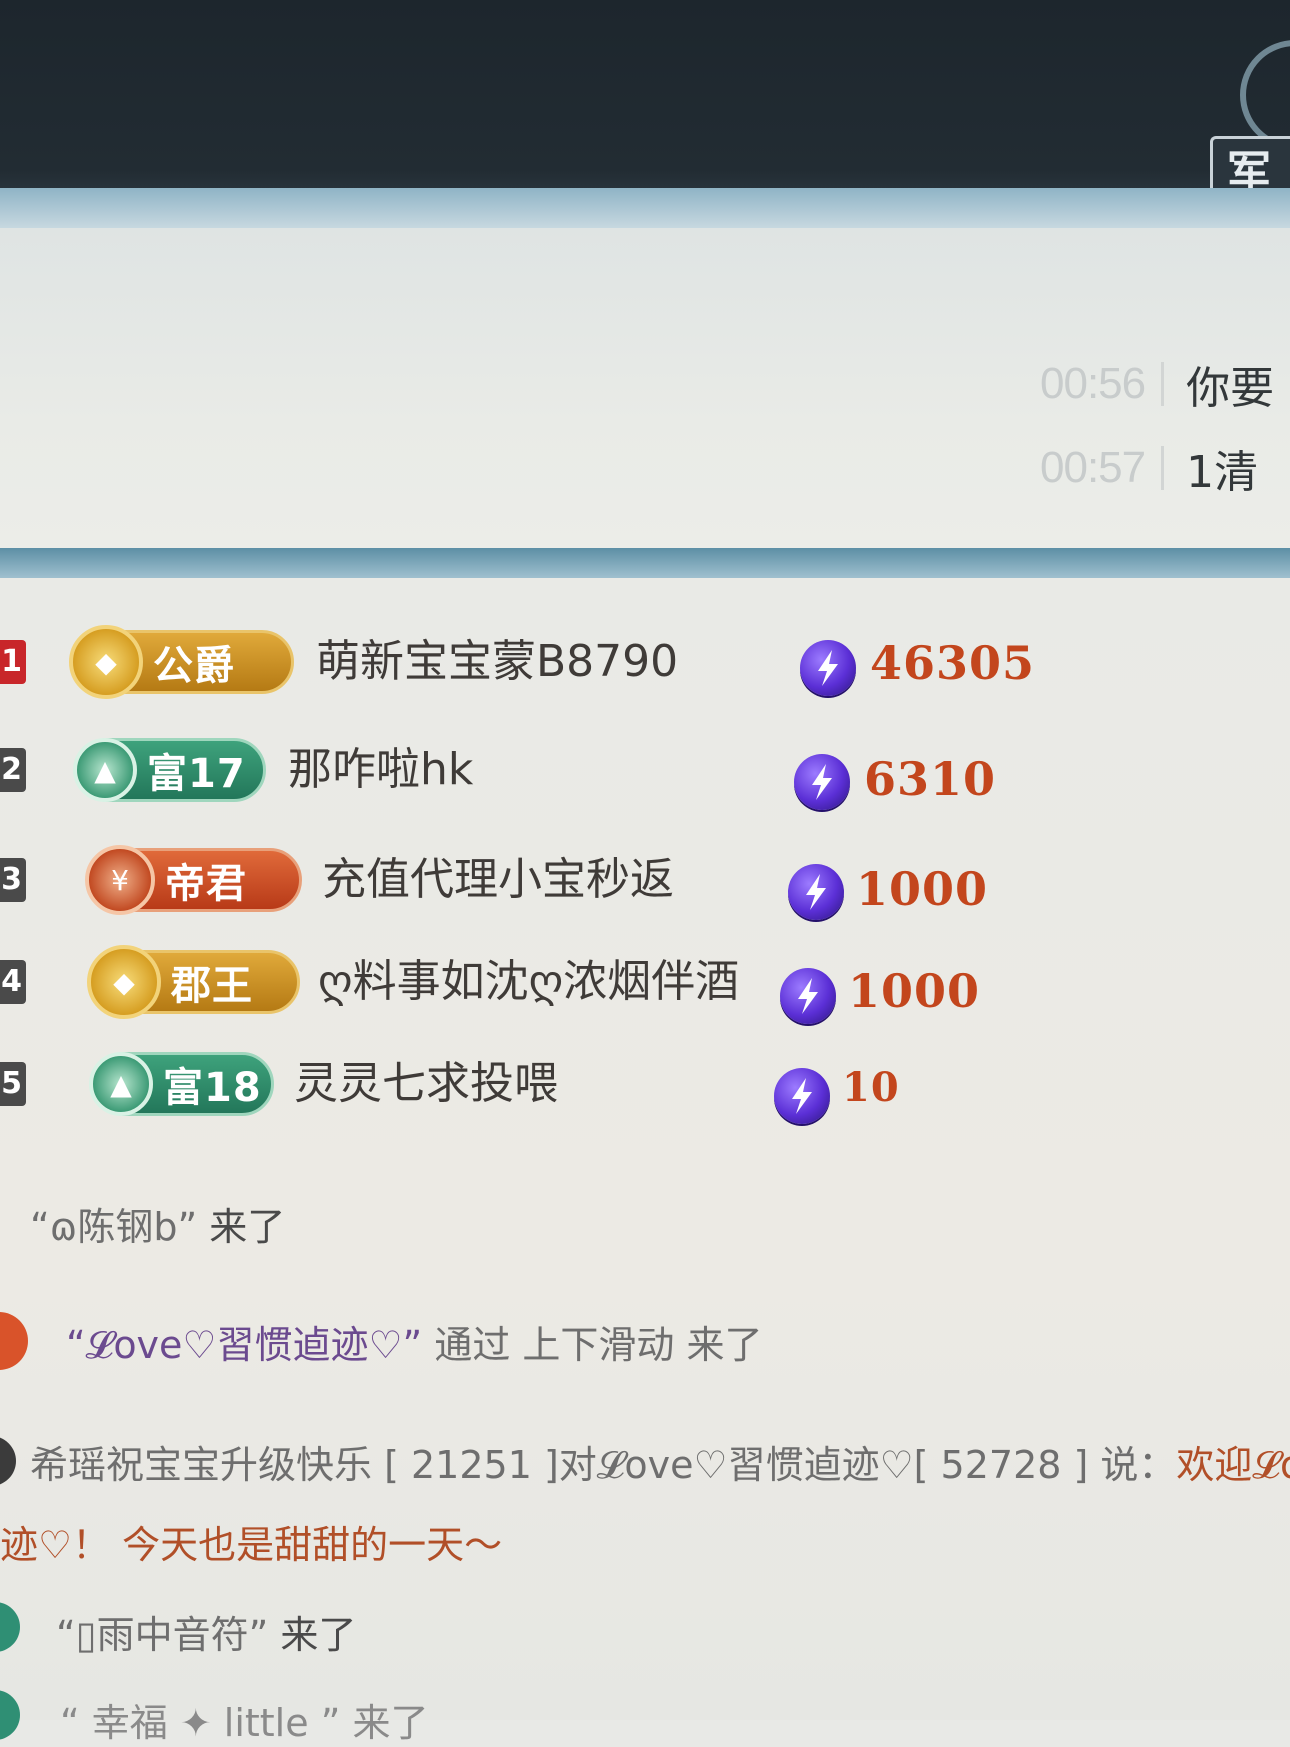 Image resolution: width=1290 pixels, height=1747 pixels. What do you see at coordinates (528, 982) in the screenshot?
I see `user-name: ღ料事如沈ღ浓烟伴酒` at bounding box center [528, 982].